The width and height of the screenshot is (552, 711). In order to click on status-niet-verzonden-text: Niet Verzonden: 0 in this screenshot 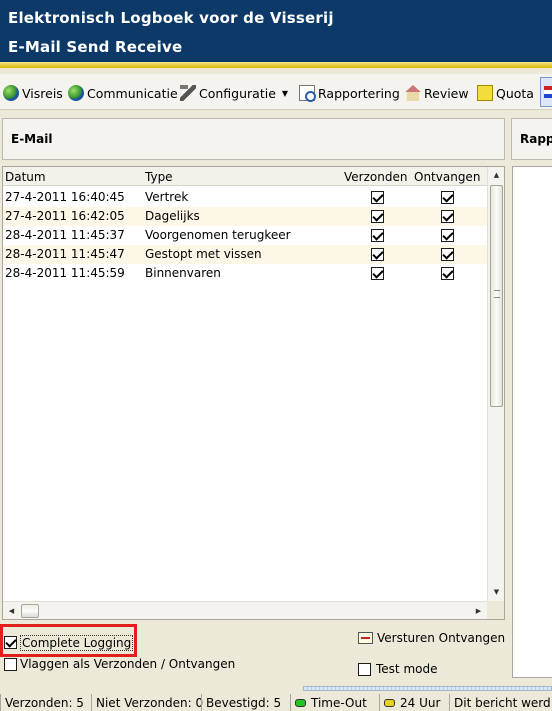, I will do `click(150, 702)`.